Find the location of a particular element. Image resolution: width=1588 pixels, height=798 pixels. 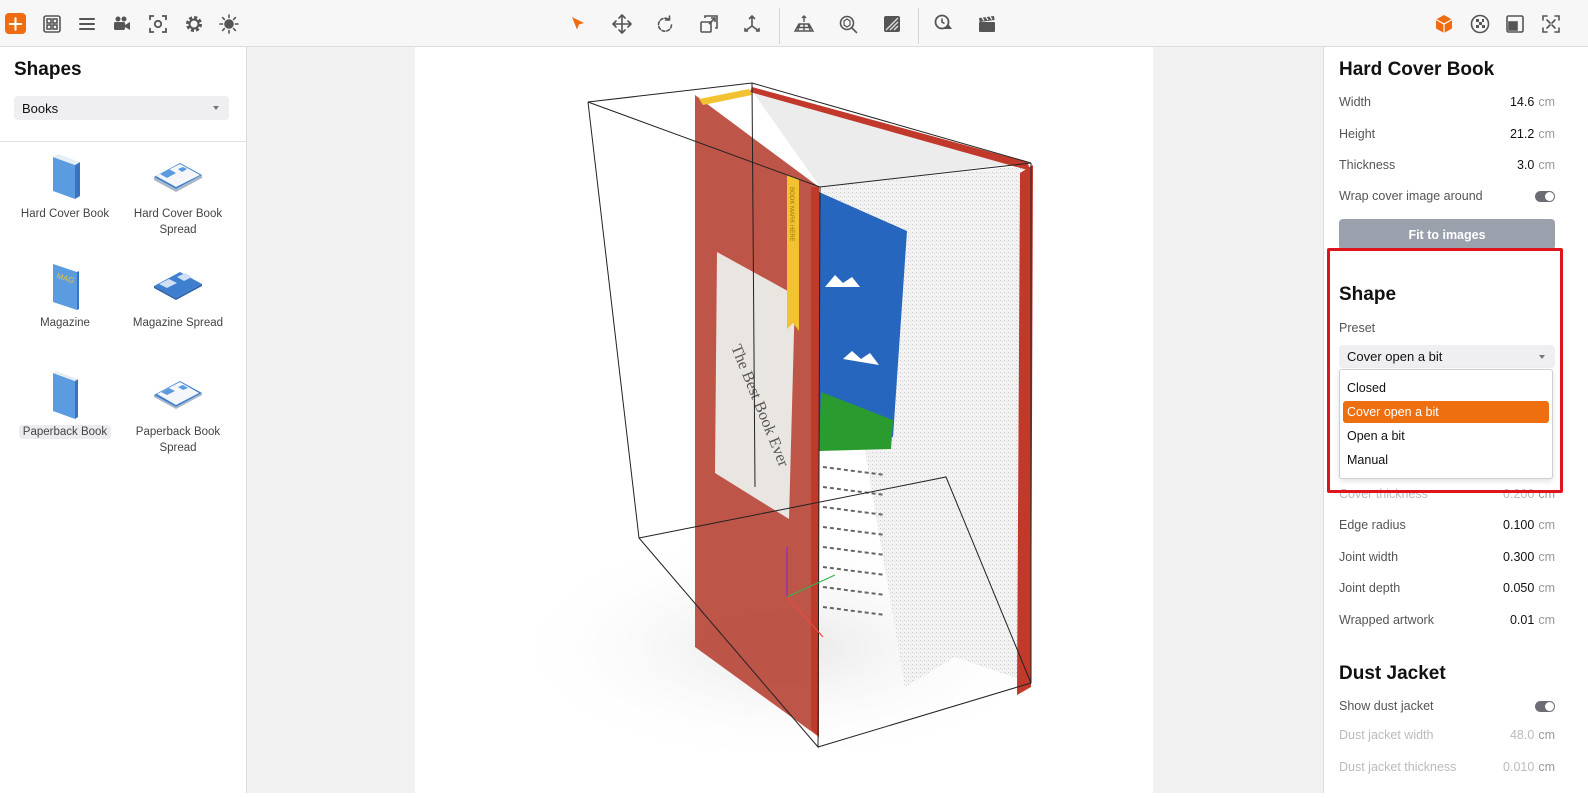

shape-item-hard-cover-book: Hard Cover Book is located at coordinates (65, 186).